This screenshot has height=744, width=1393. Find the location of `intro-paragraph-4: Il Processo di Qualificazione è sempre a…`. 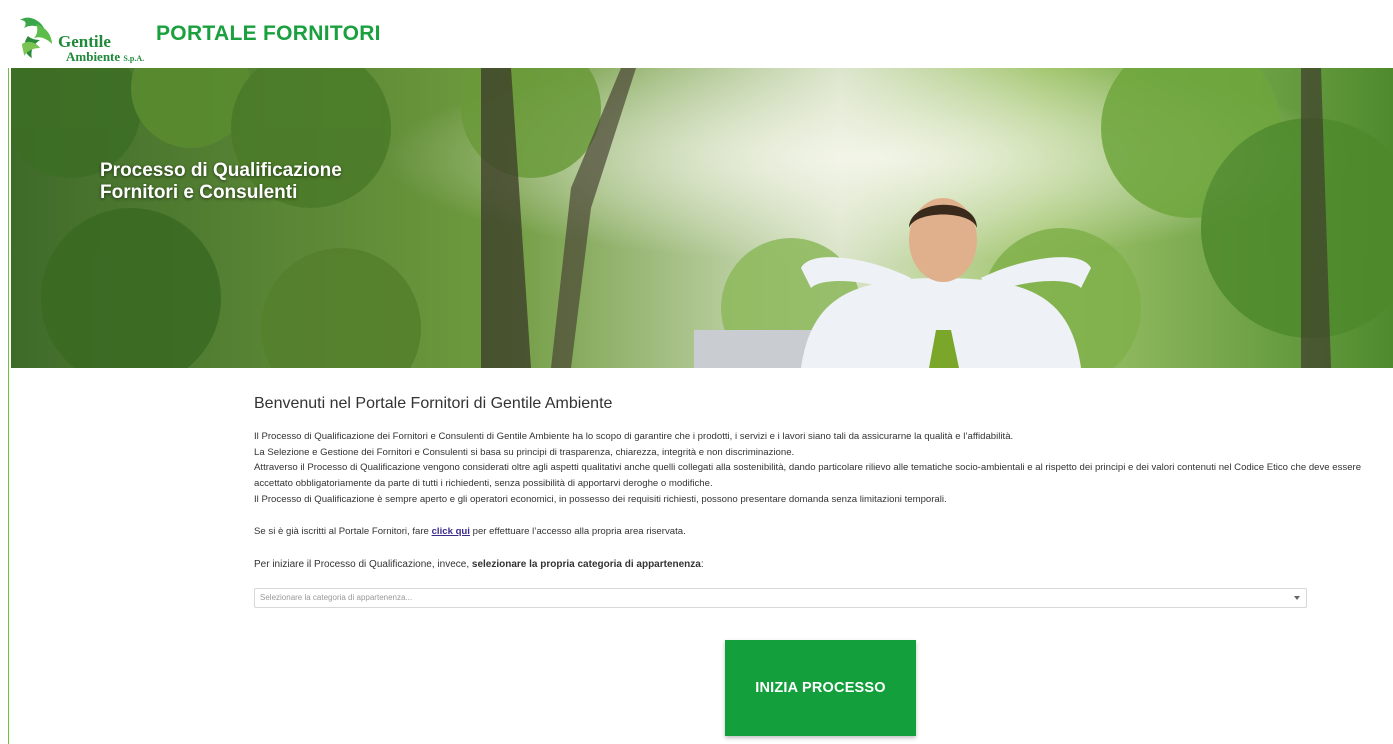

intro-paragraph-4: Il Processo di Qualificazione è sempre a… is located at coordinates (600, 499).